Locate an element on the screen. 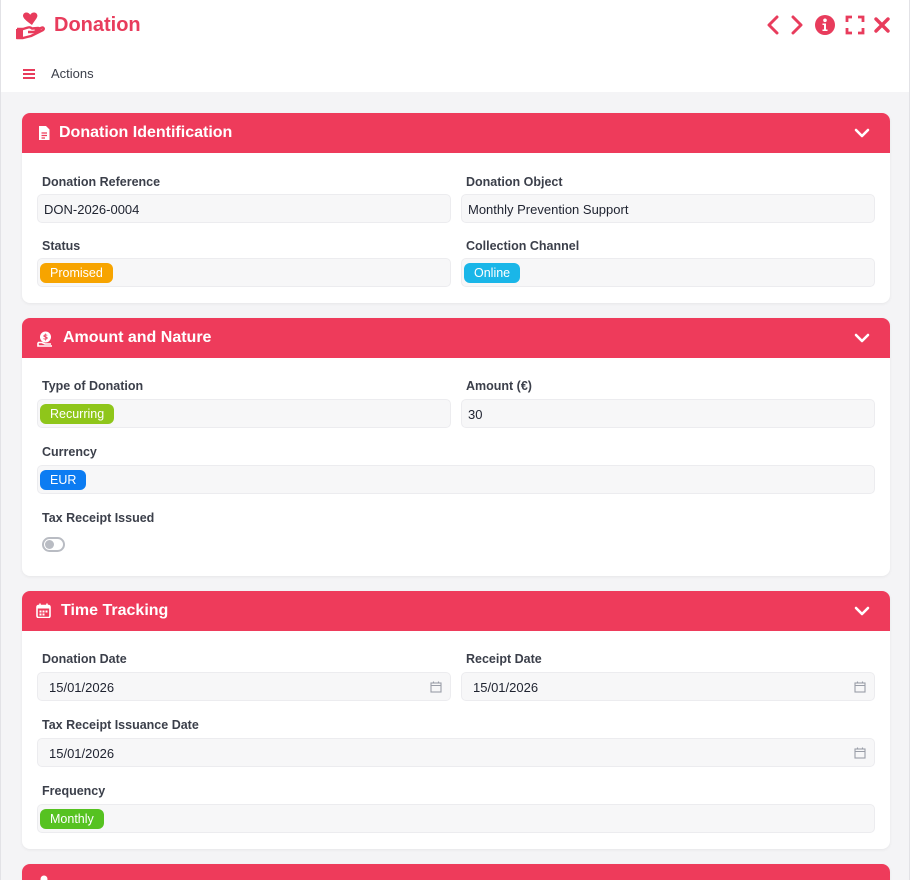 This screenshot has width=910, height=880. frequency-field: Monthly is located at coordinates (456, 818).